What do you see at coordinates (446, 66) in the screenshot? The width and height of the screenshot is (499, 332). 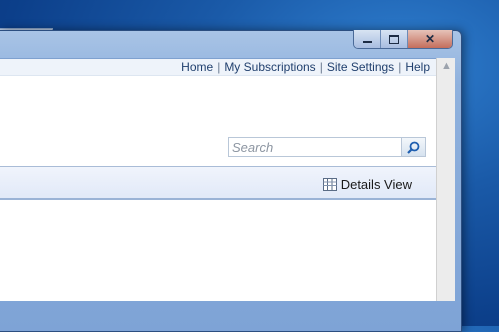 I see `scroll-up-arrow-icon: ▲` at bounding box center [446, 66].